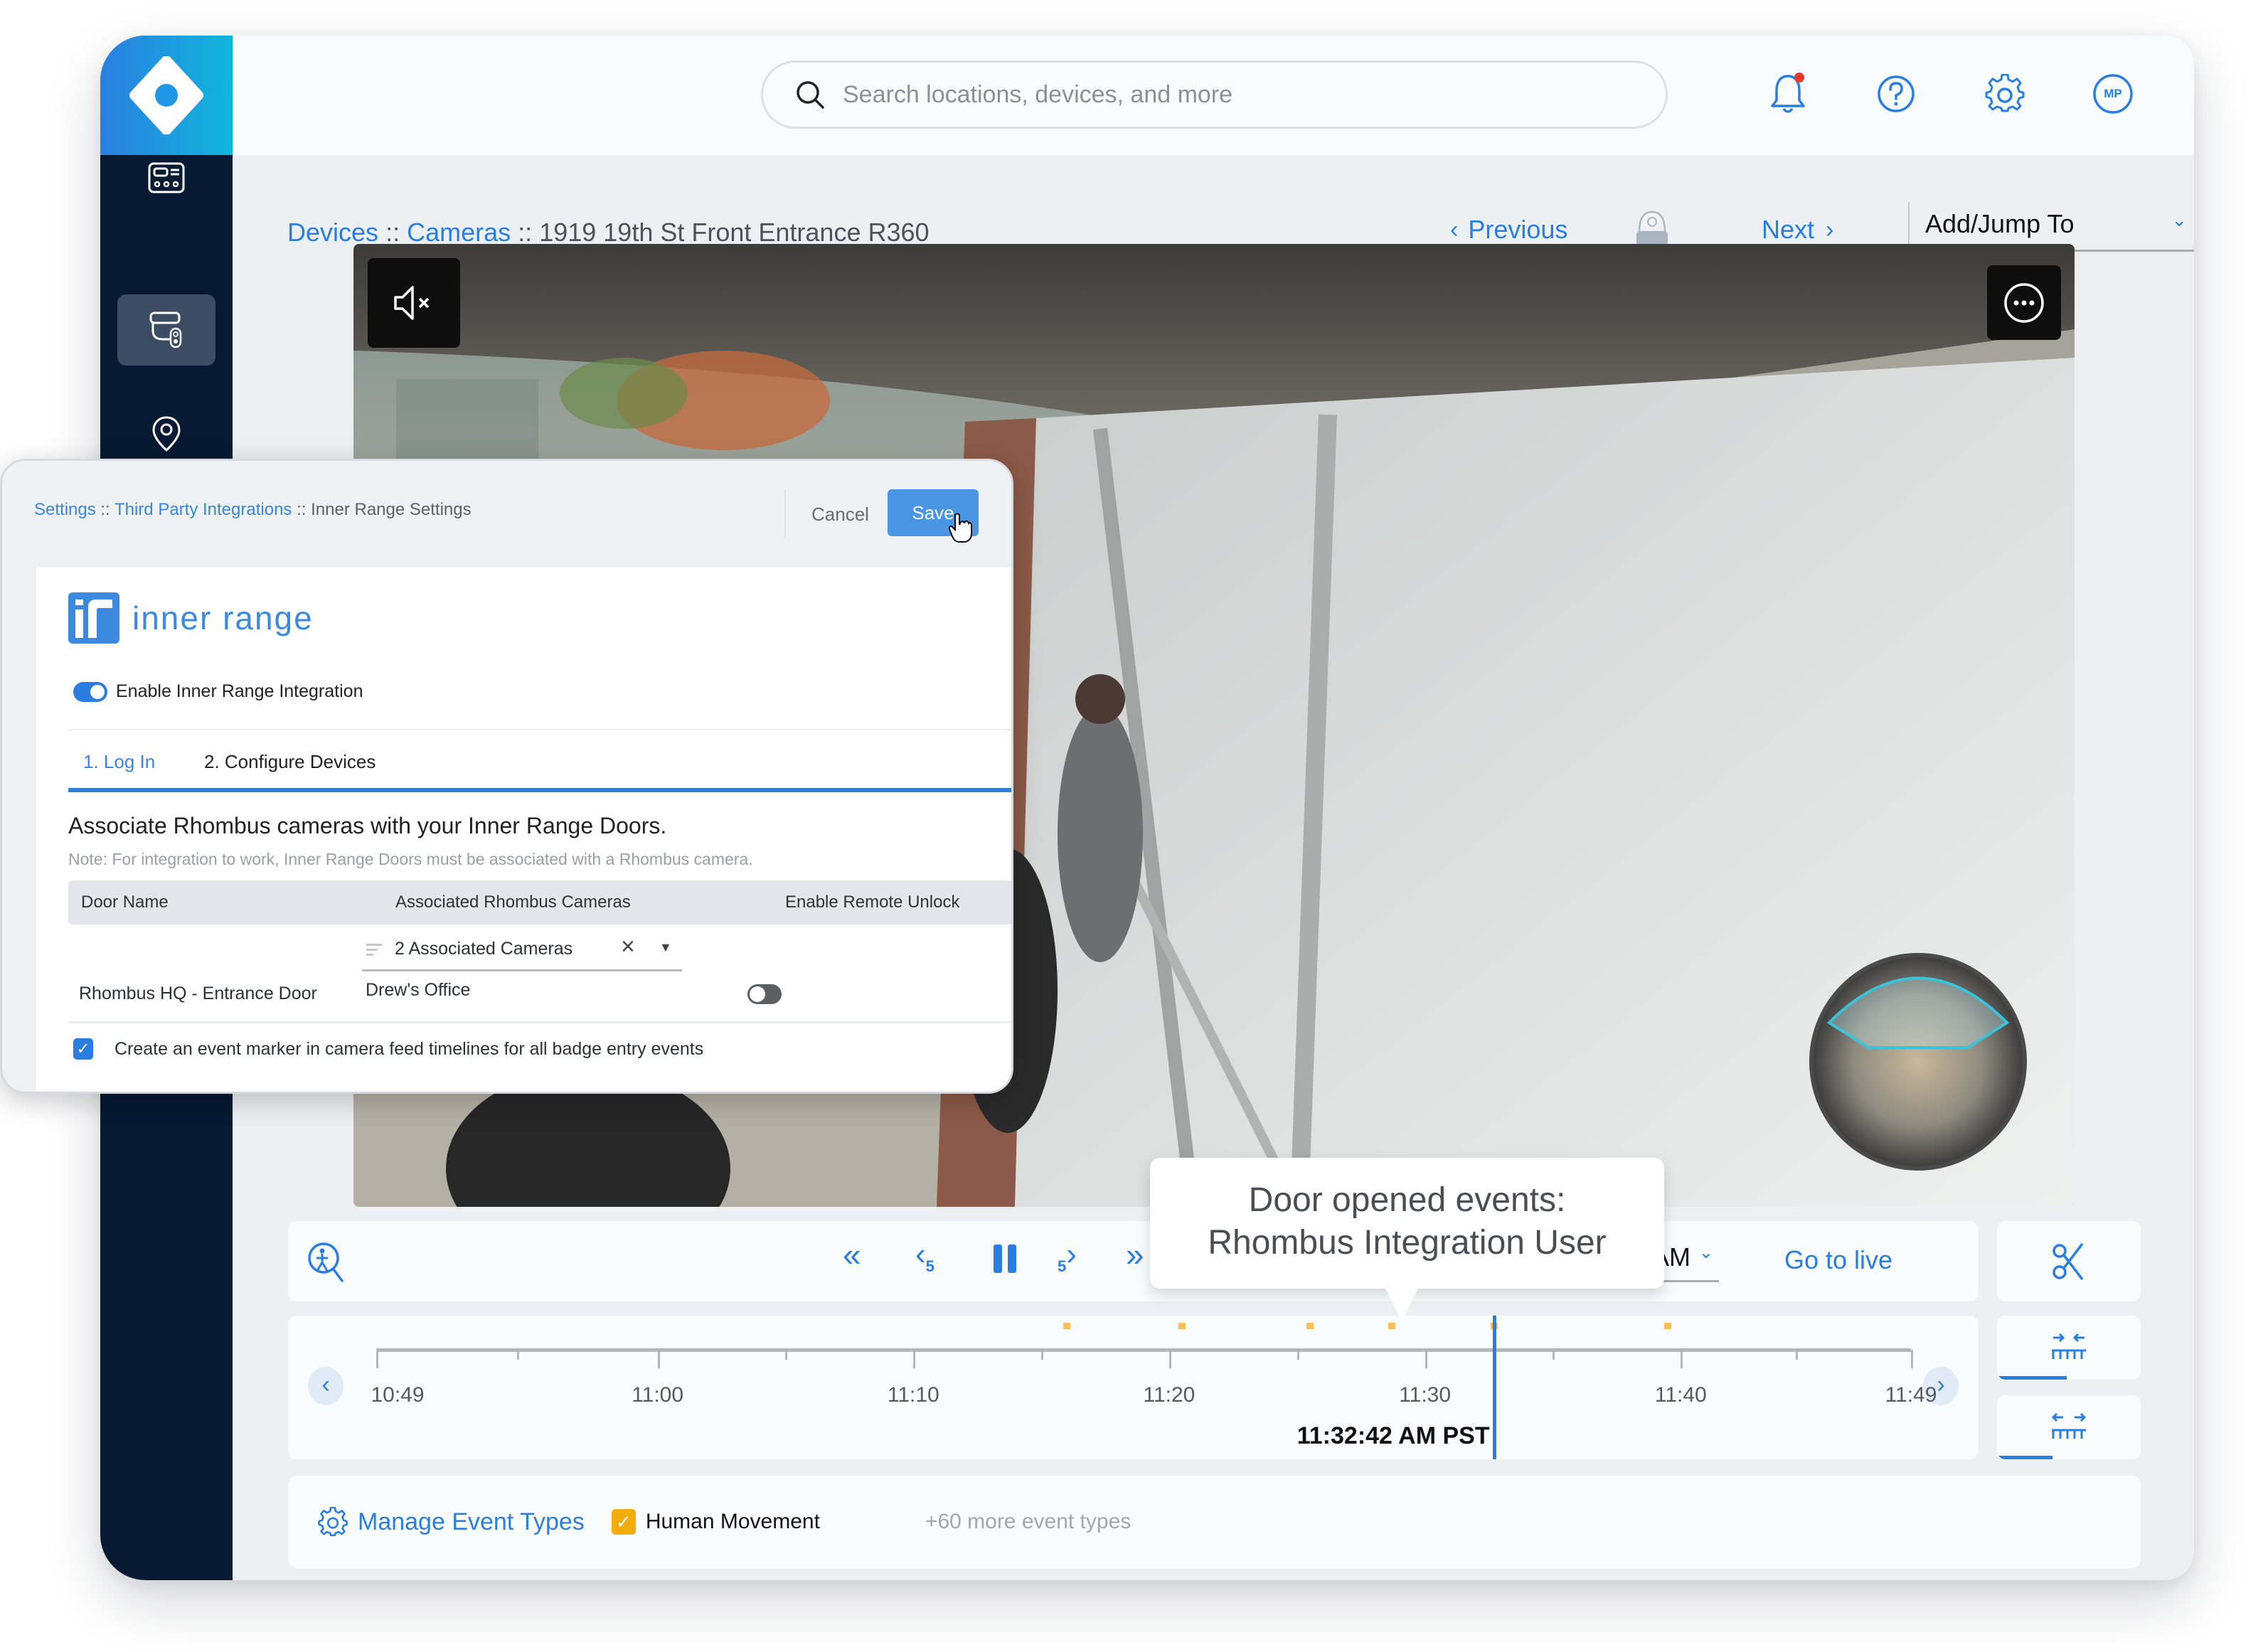 This screenshot has height=1652, width=2263. Describe the element at coordinates (734, 232) in the screenshot. I see `breadcrumb-current: 1919 19th St Front Entrance R360` at that location.